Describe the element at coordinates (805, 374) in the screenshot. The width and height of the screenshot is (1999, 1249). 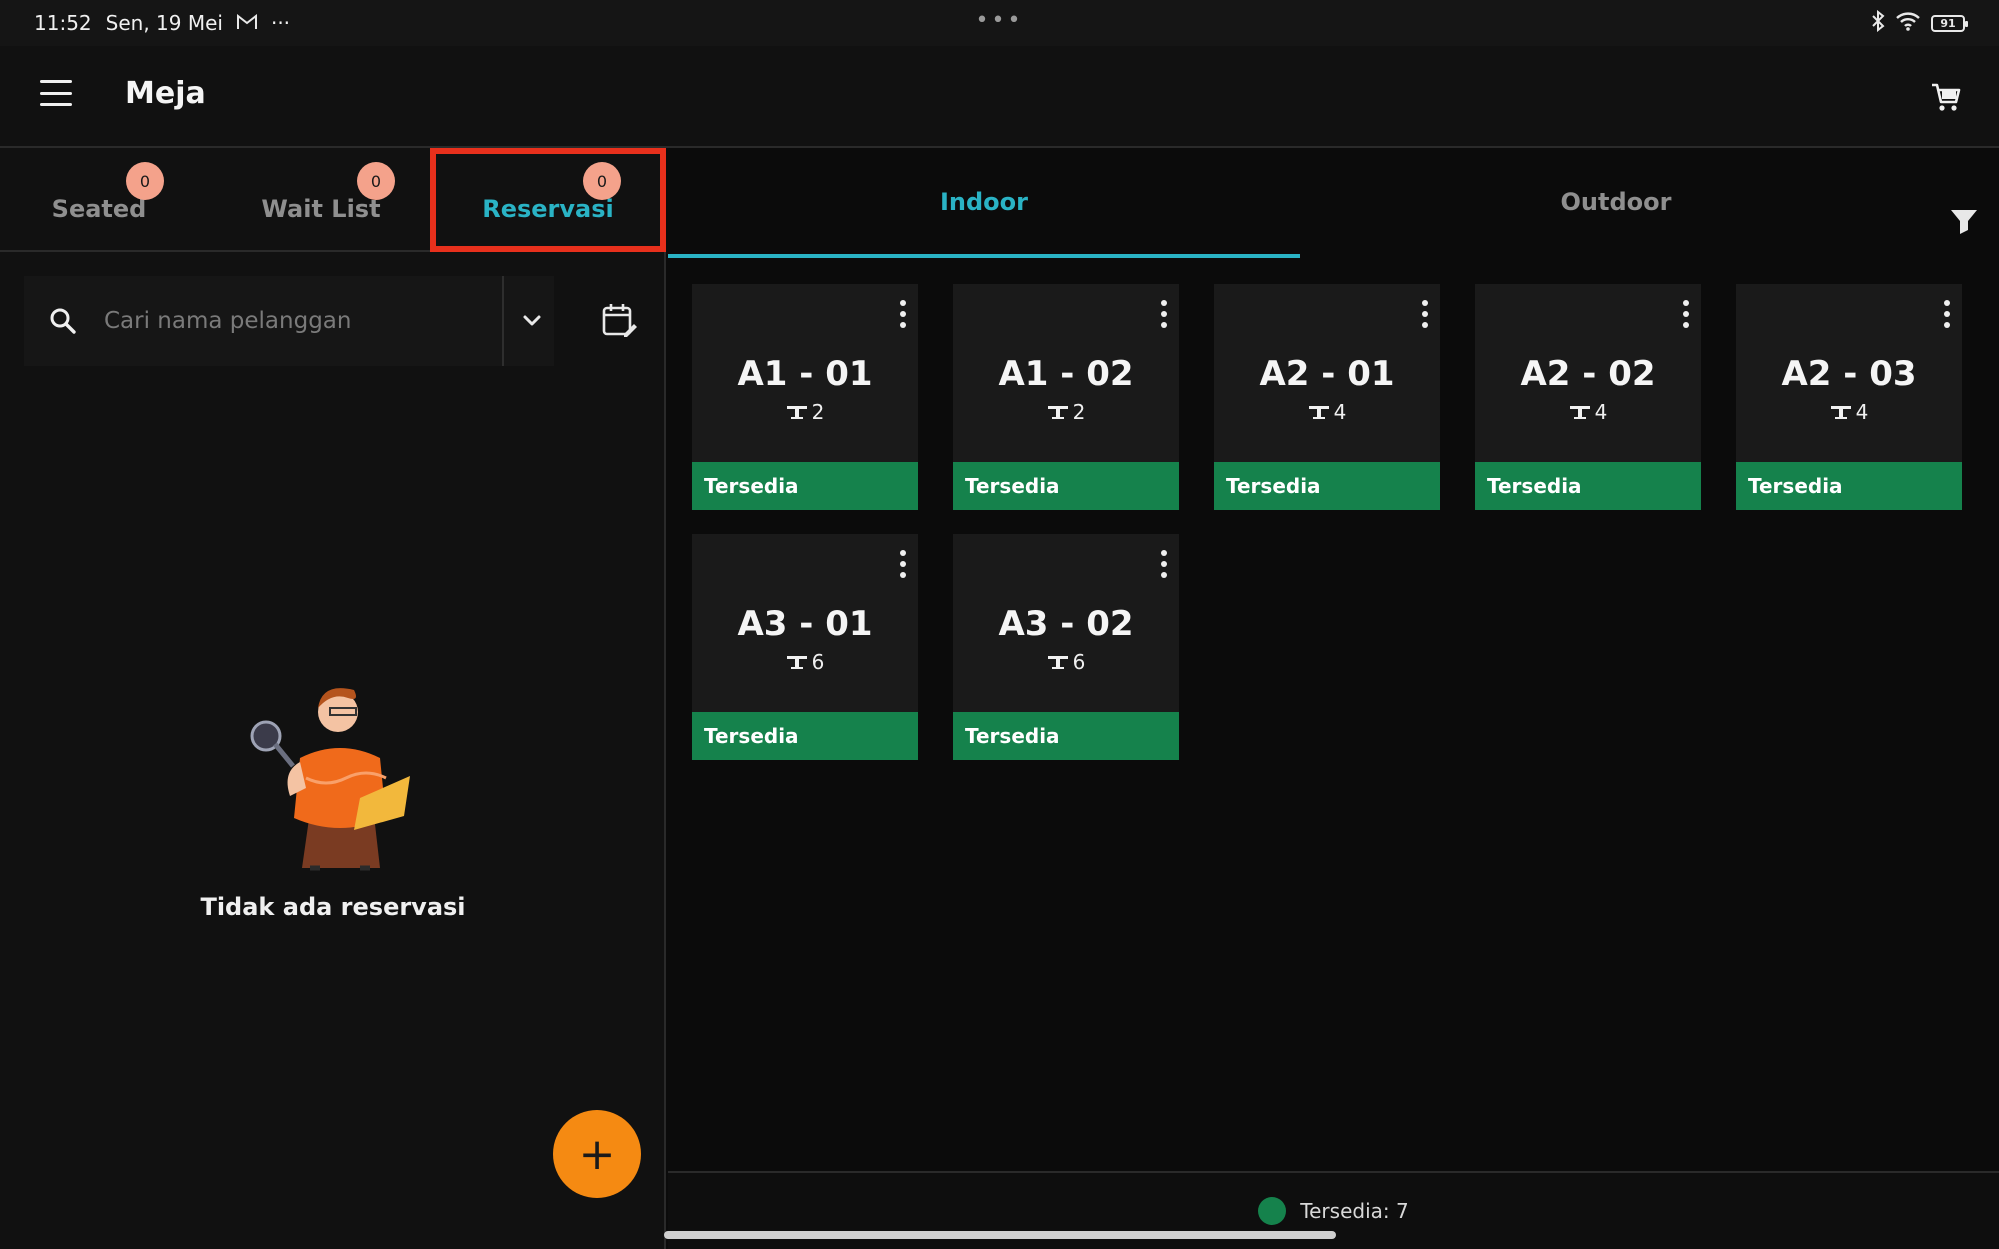
I see `table-name: A1 - 01` at that location.